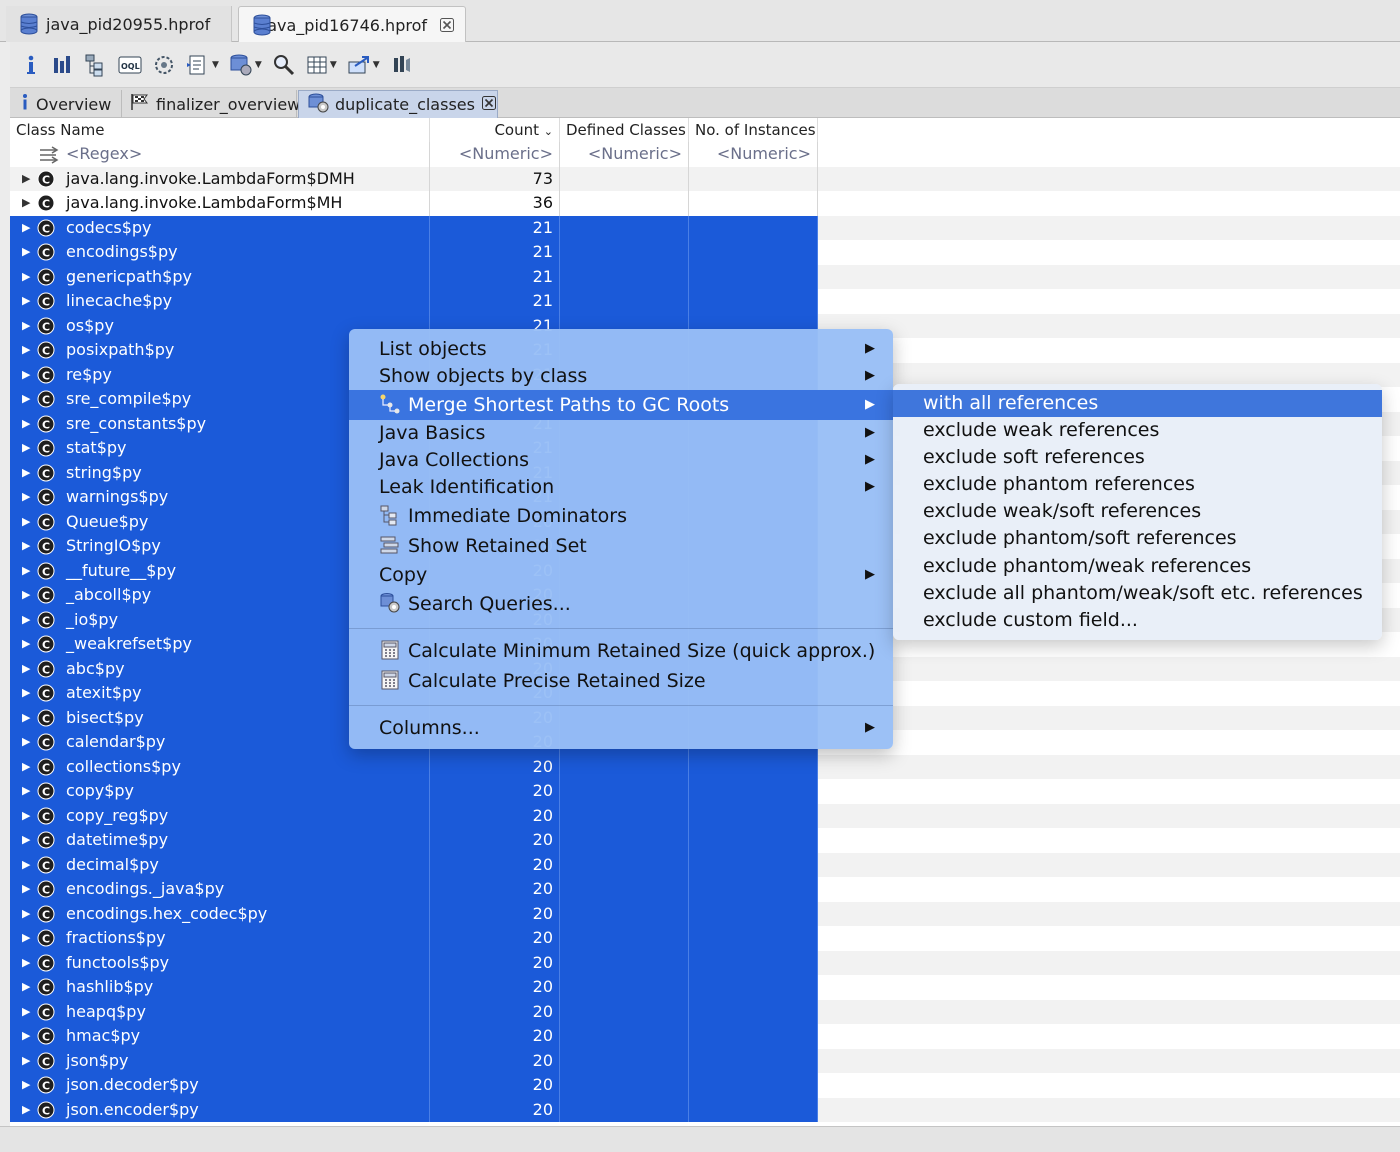  Describe the element at coordinates (96, 65) in the screenshot. I see `dominator-tree-icon` at that location.